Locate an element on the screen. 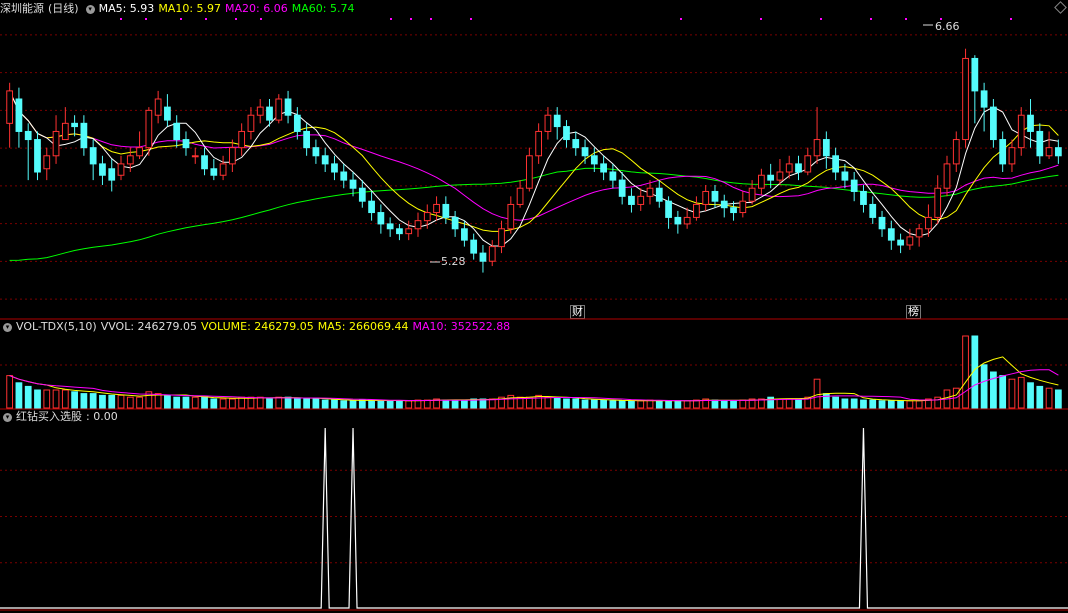  vol-ma5-line is located at coordinates (534, 379).